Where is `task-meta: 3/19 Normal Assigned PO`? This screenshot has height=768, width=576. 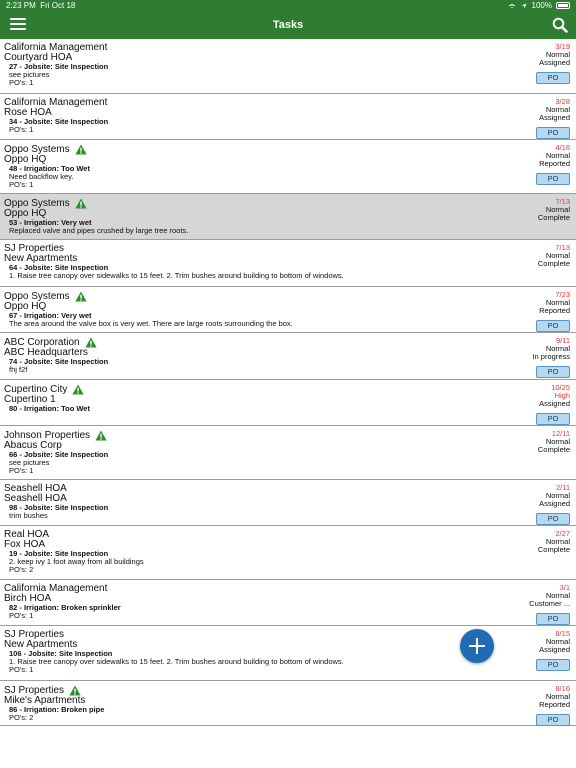 task-meta: 3/19 Normal Assigned PO is located at coordinates (540, 64).